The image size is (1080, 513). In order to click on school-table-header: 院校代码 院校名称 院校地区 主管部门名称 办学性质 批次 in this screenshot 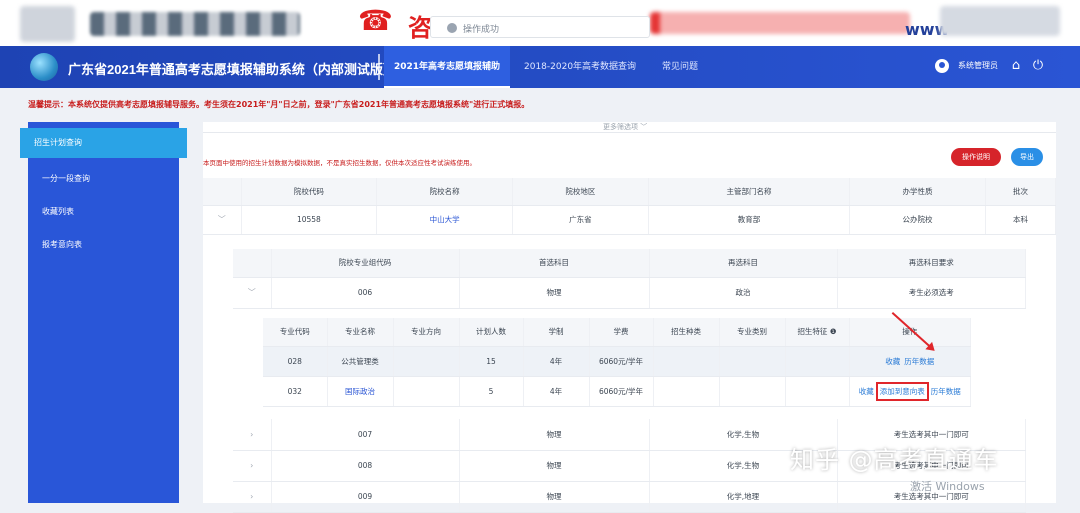, I will do `click(630, 192)`.